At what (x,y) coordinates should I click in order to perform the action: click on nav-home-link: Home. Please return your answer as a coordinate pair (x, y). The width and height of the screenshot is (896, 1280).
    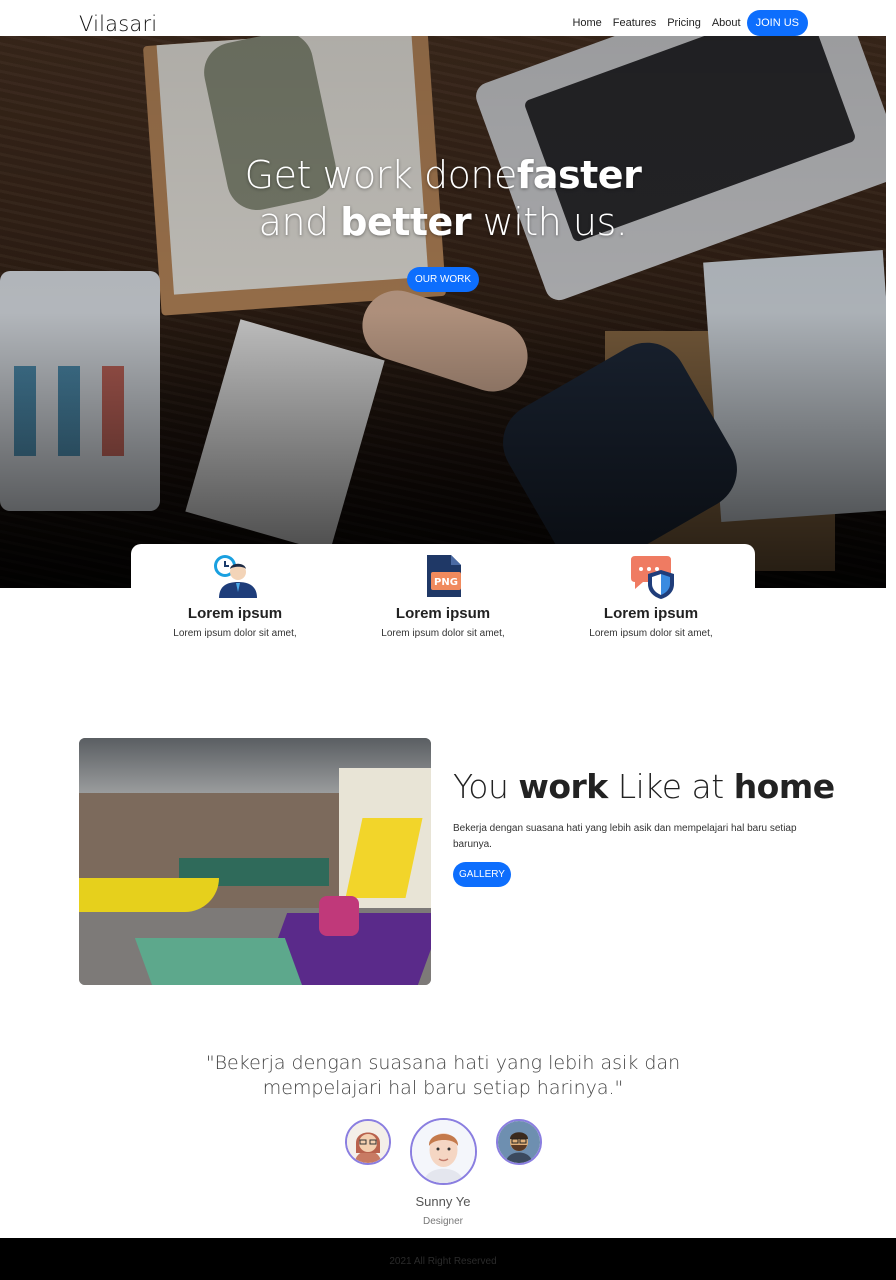
    Looking at the image, I should click on (586, 23).